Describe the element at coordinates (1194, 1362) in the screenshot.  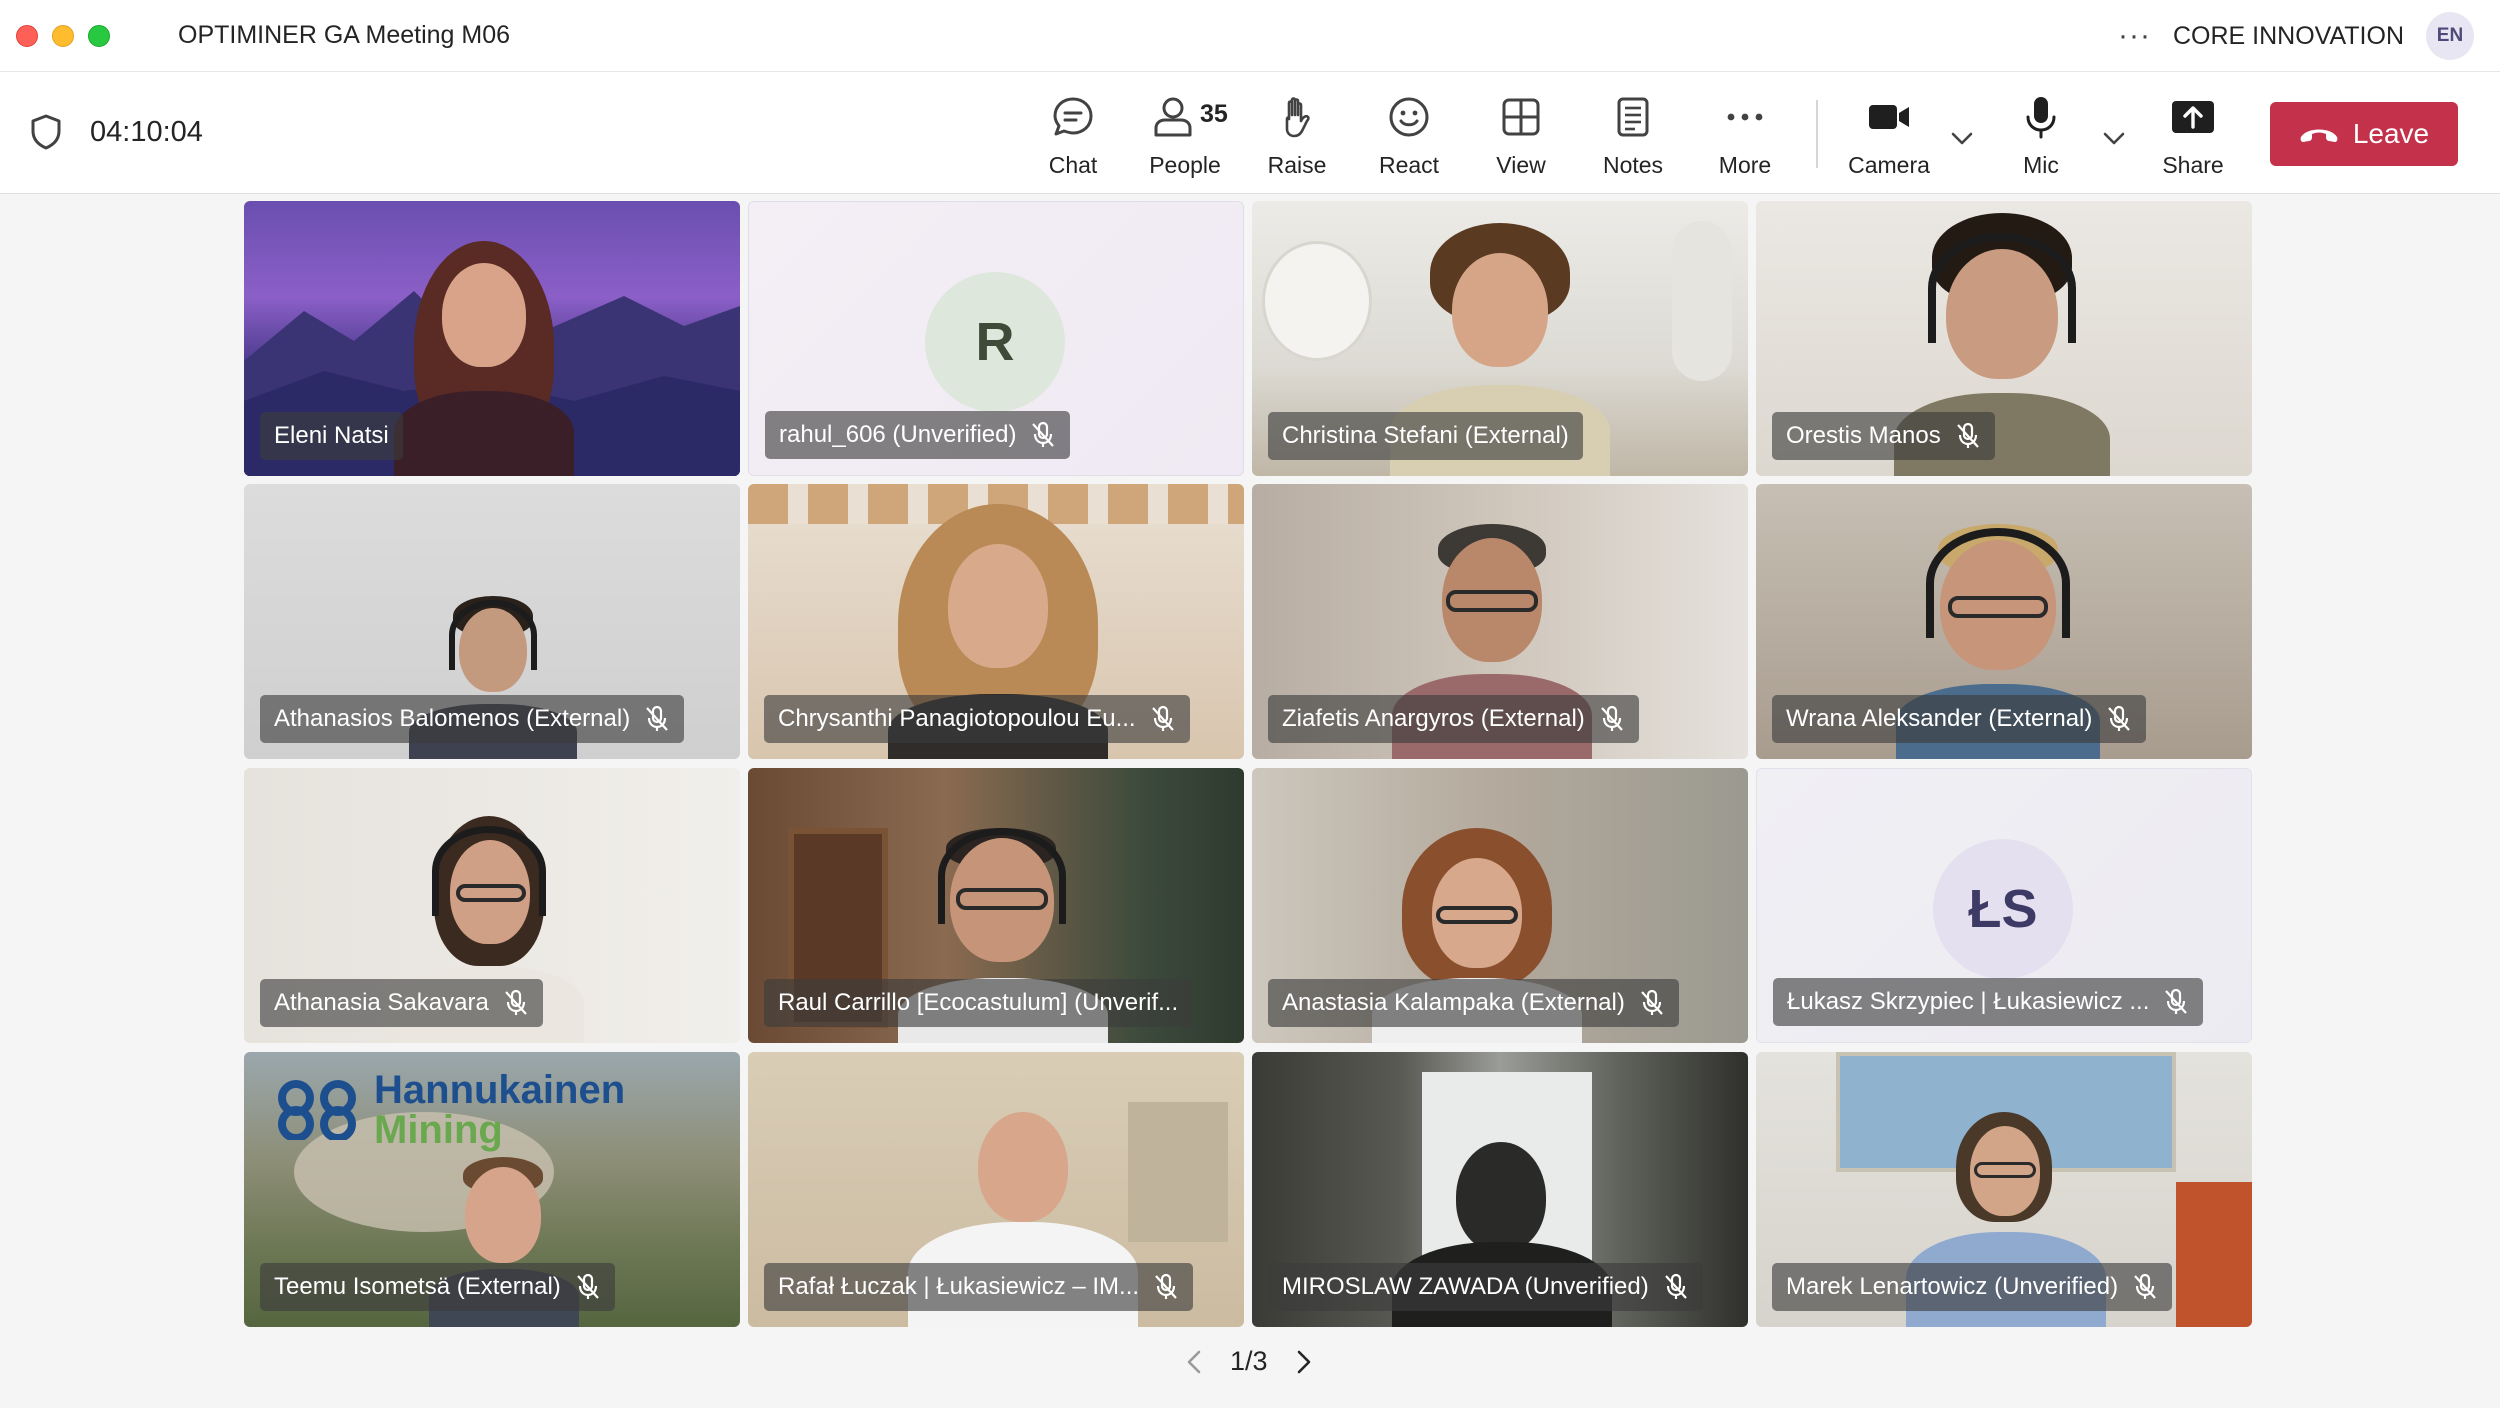
I see `previous-page-chevron-left-icon` at that location.